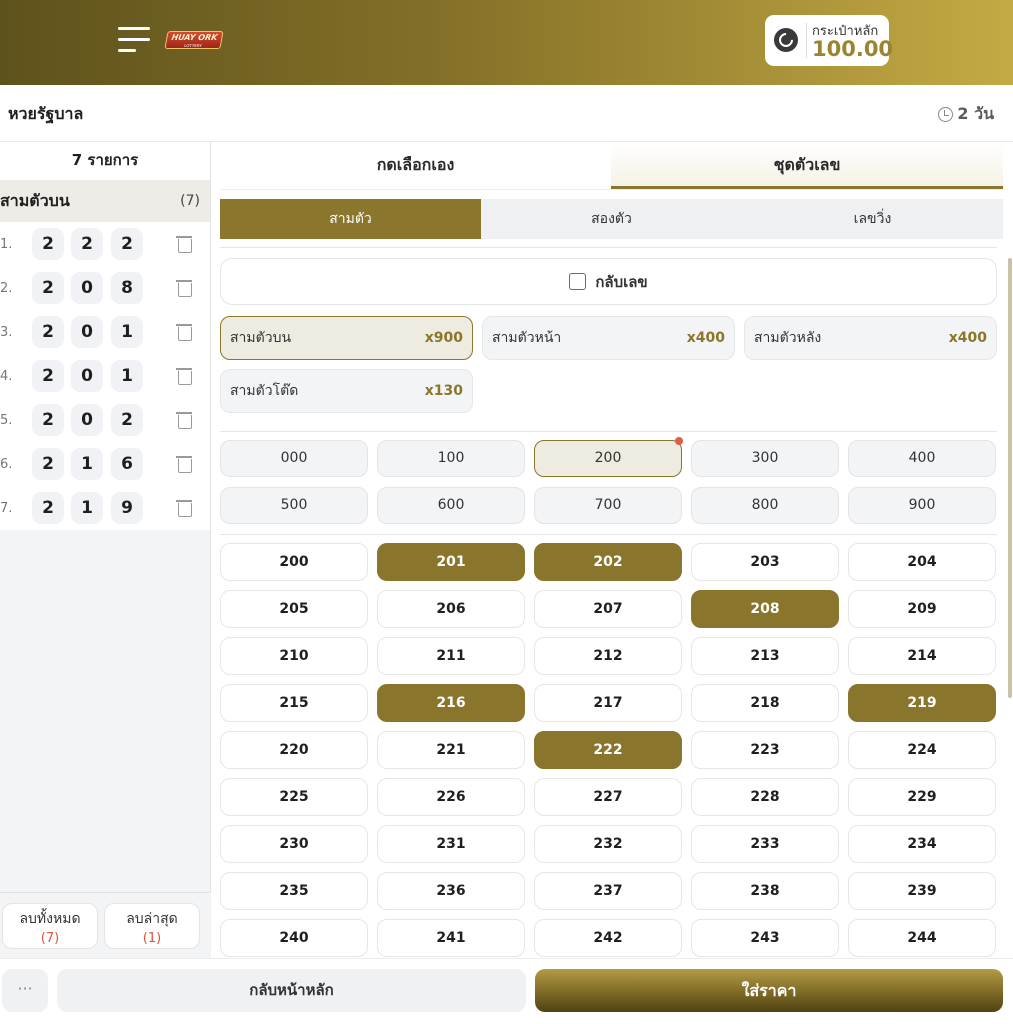  Describe the element at coordinates (922, 703) in the screenshot. I see `number-button: 219` at that location.